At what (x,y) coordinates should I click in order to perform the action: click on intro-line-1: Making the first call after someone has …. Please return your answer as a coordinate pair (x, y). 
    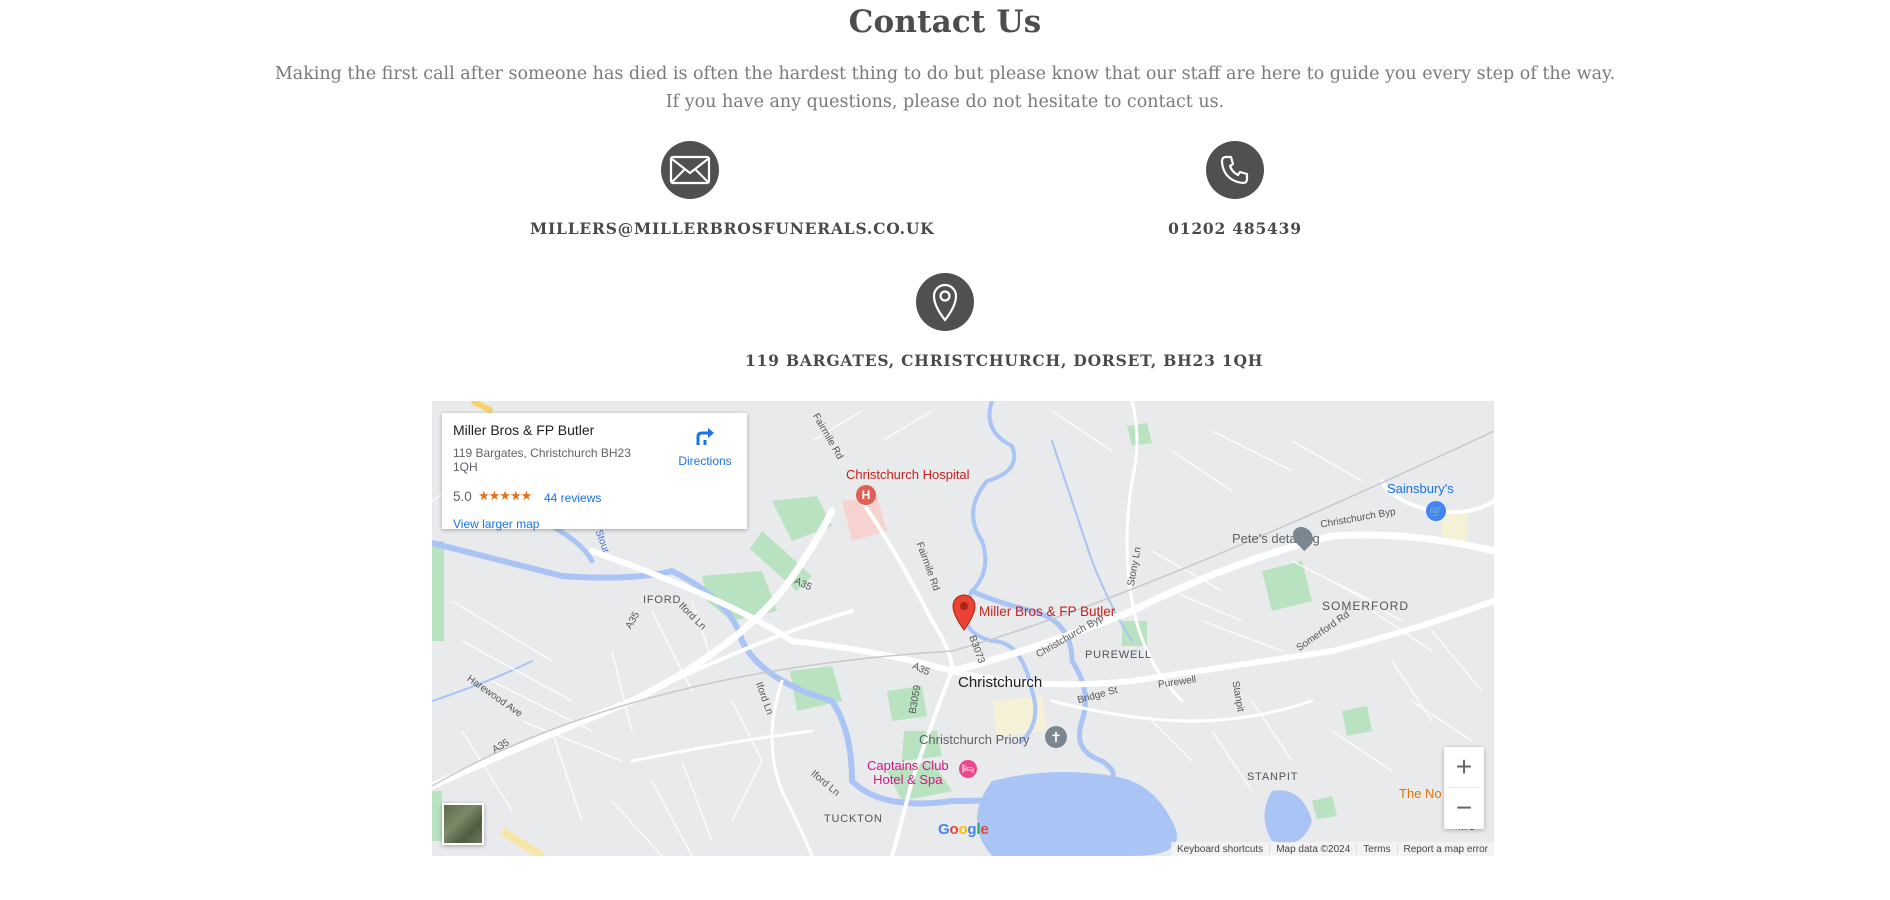
    Looking at the image, I should click on (945, 74).